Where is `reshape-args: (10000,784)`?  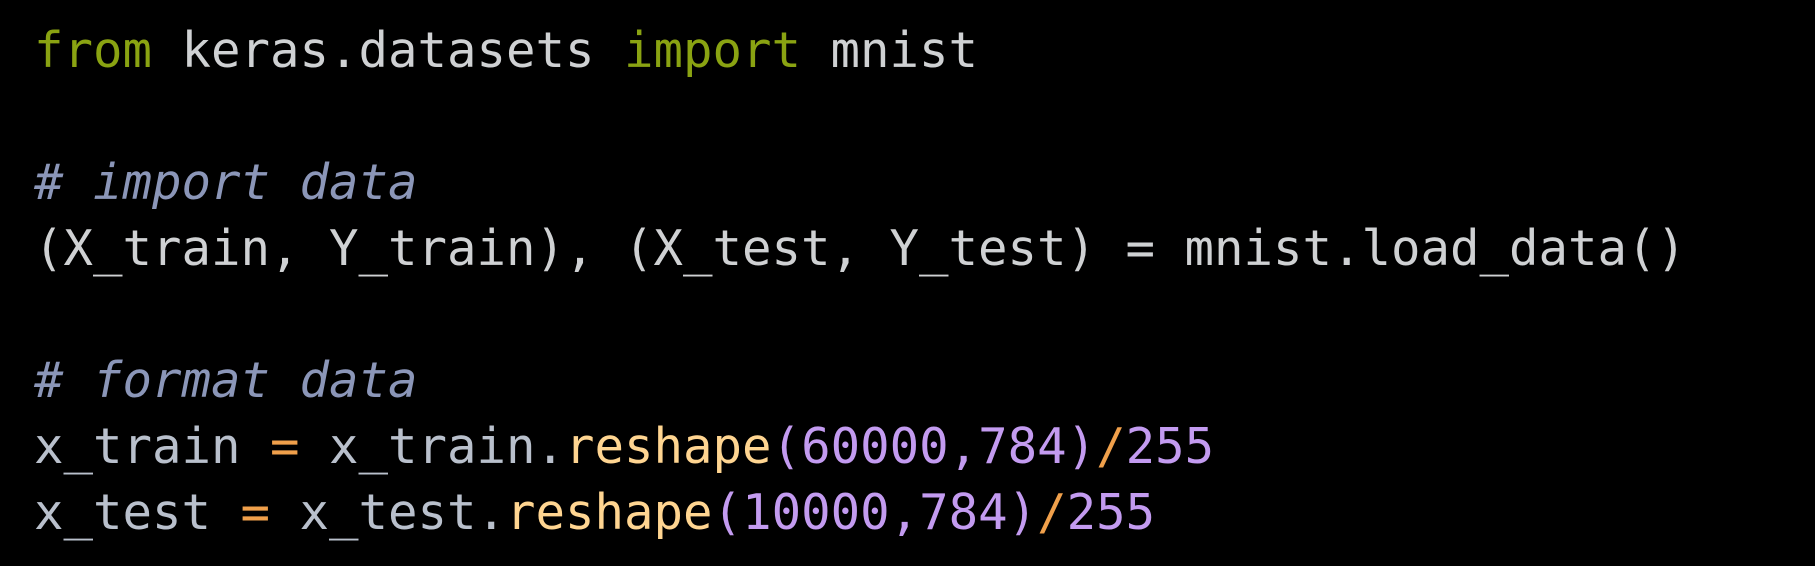 reshape-args: (10000,784) is located at coordinates (875, 512).